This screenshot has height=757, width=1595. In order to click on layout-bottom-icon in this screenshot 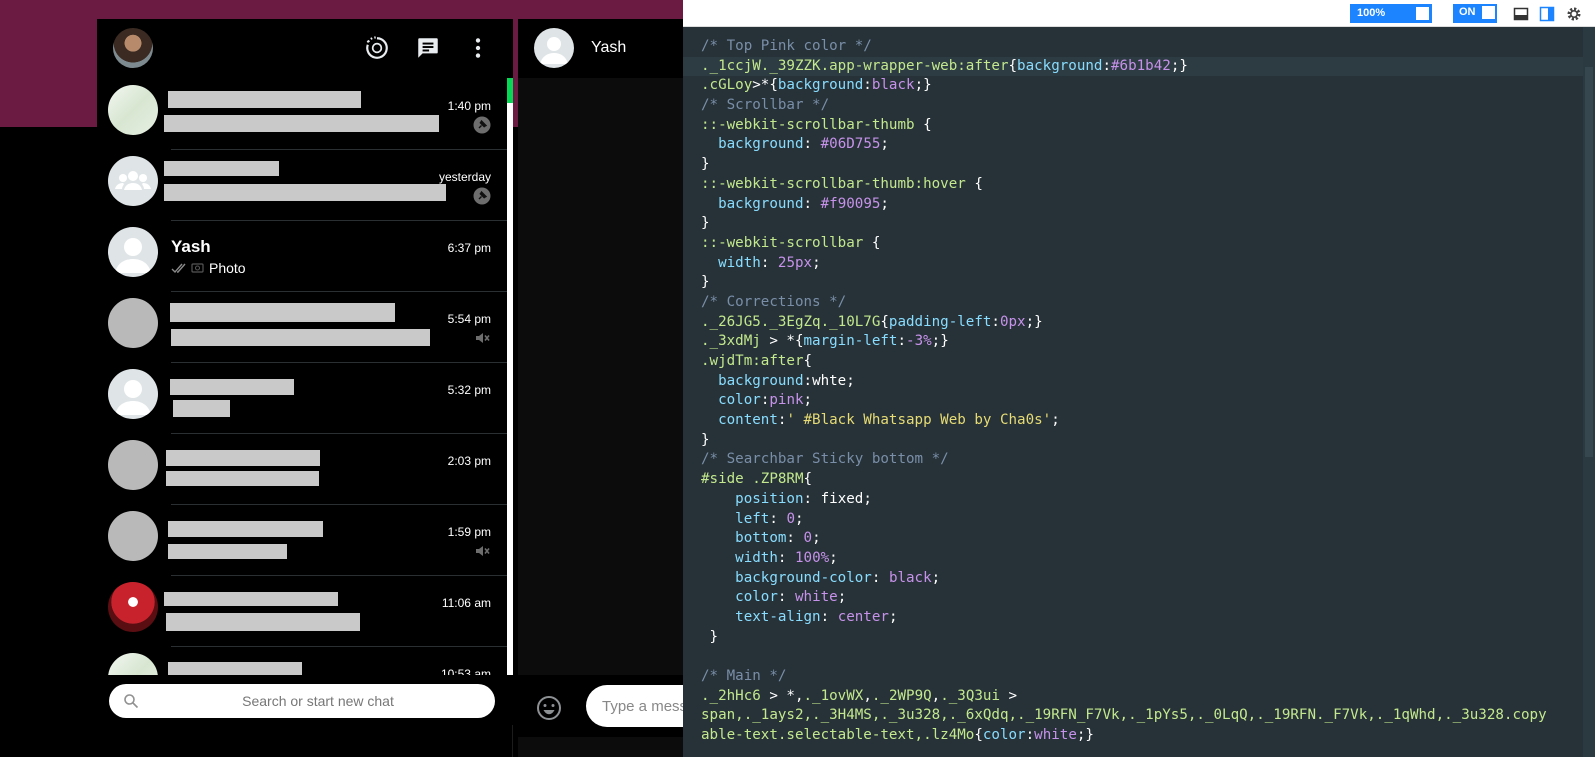, I will do `click(1521, 14)`.